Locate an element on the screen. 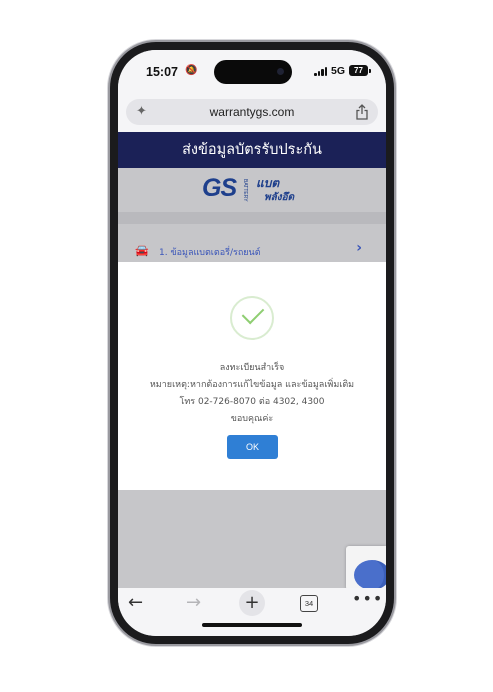  battery-icon: 77 is located at coordinates (360, 70).